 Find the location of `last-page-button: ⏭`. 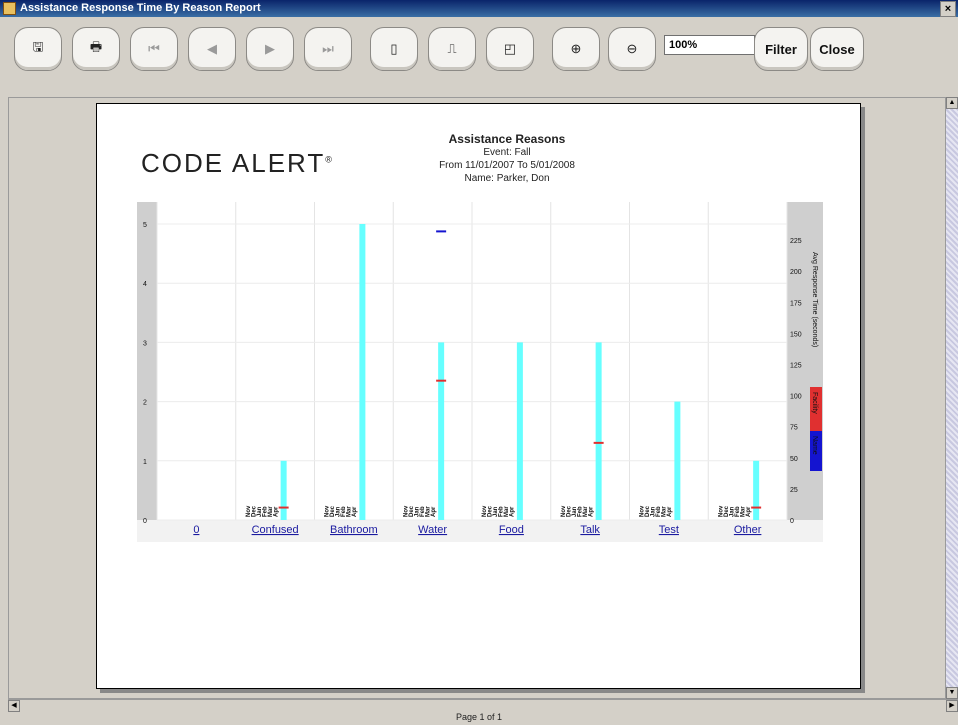

last-page-button: ⏭ is located at coordinates (328, 49).